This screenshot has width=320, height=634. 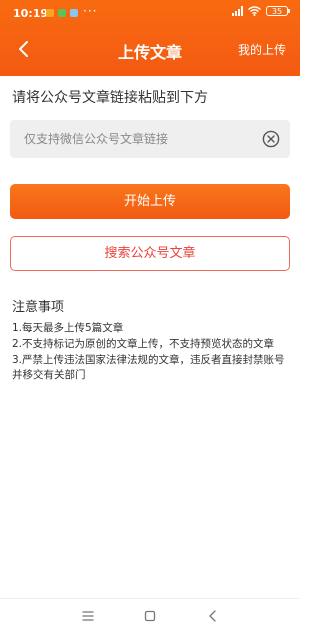 What do you see at coordinates (110, 98) in the screenshot?
I see `paste-prompt: 请将公众号文章链接粘贴到下方` at bounding box center [110, 98].